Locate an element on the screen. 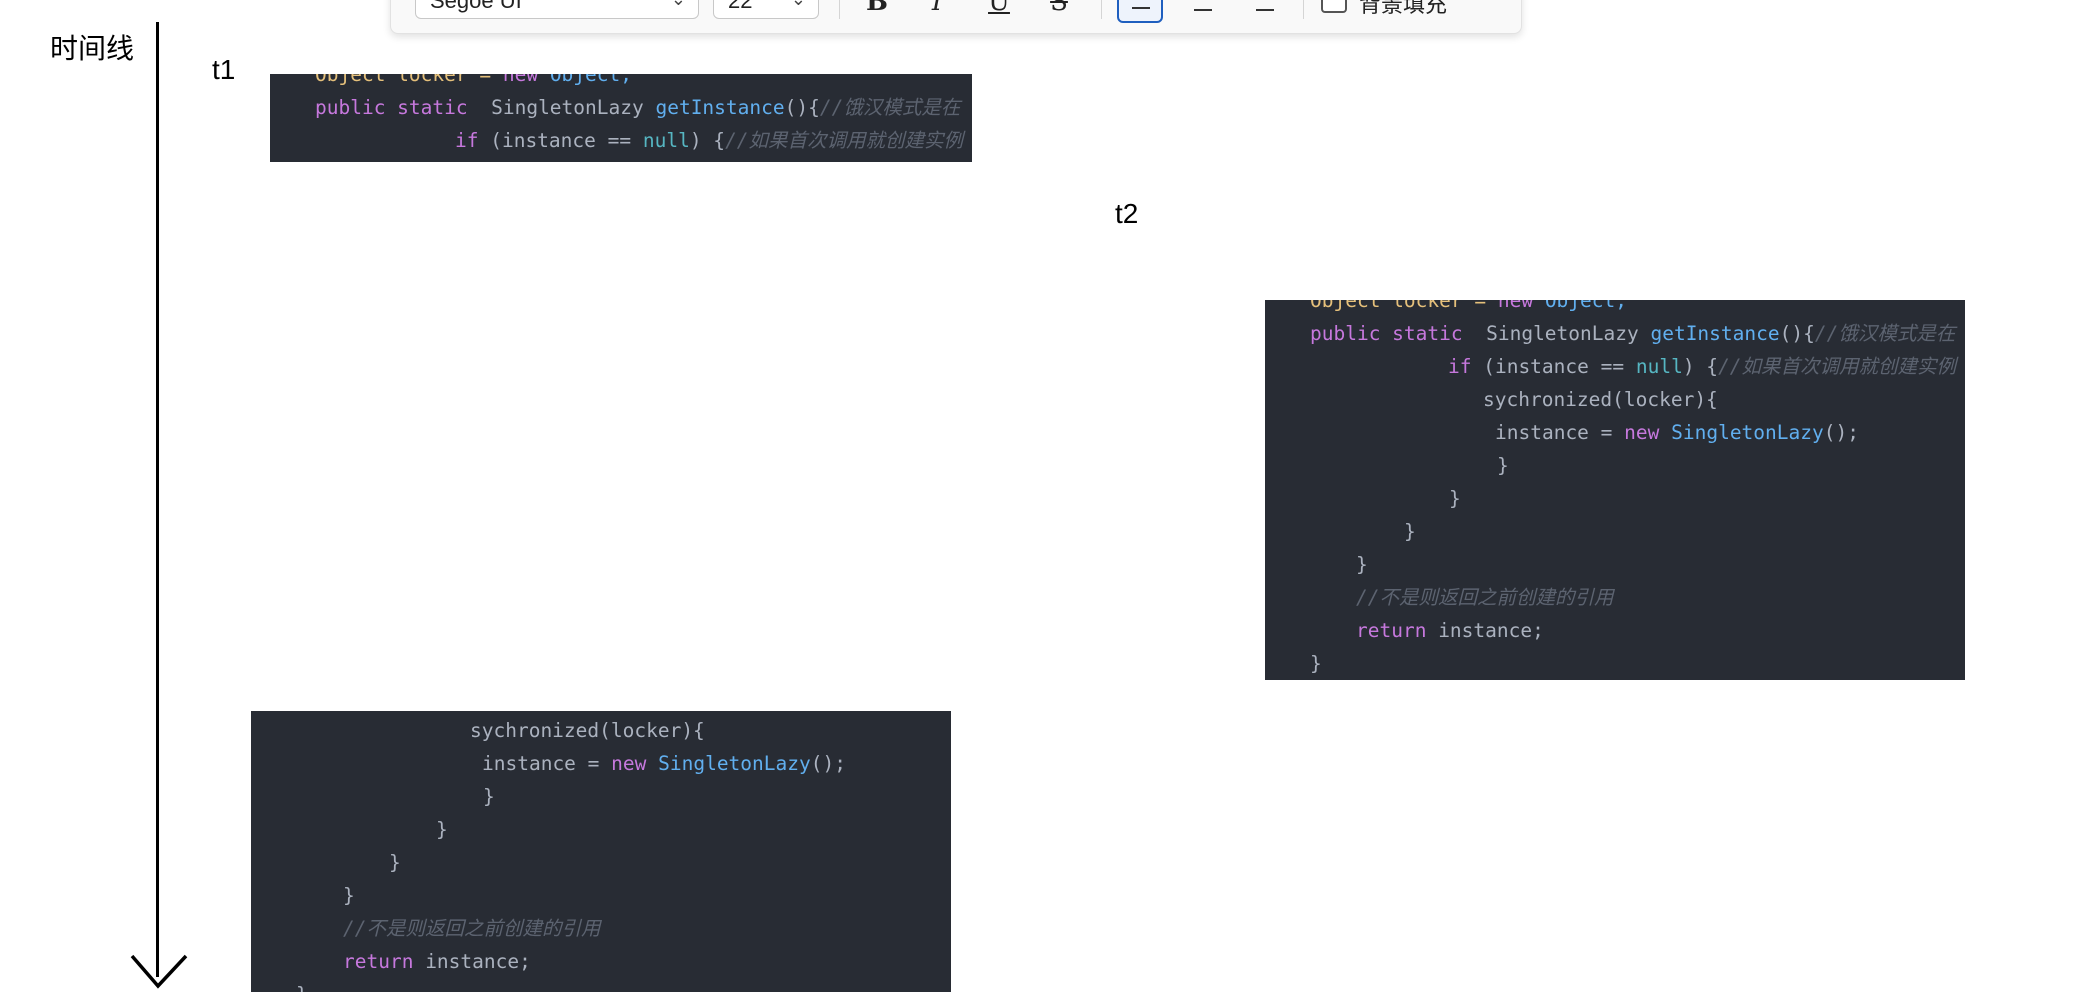 The width and height of the screenshot is (2079, 992). timeline-title: 时间线 is located at coordinates (92, 48).